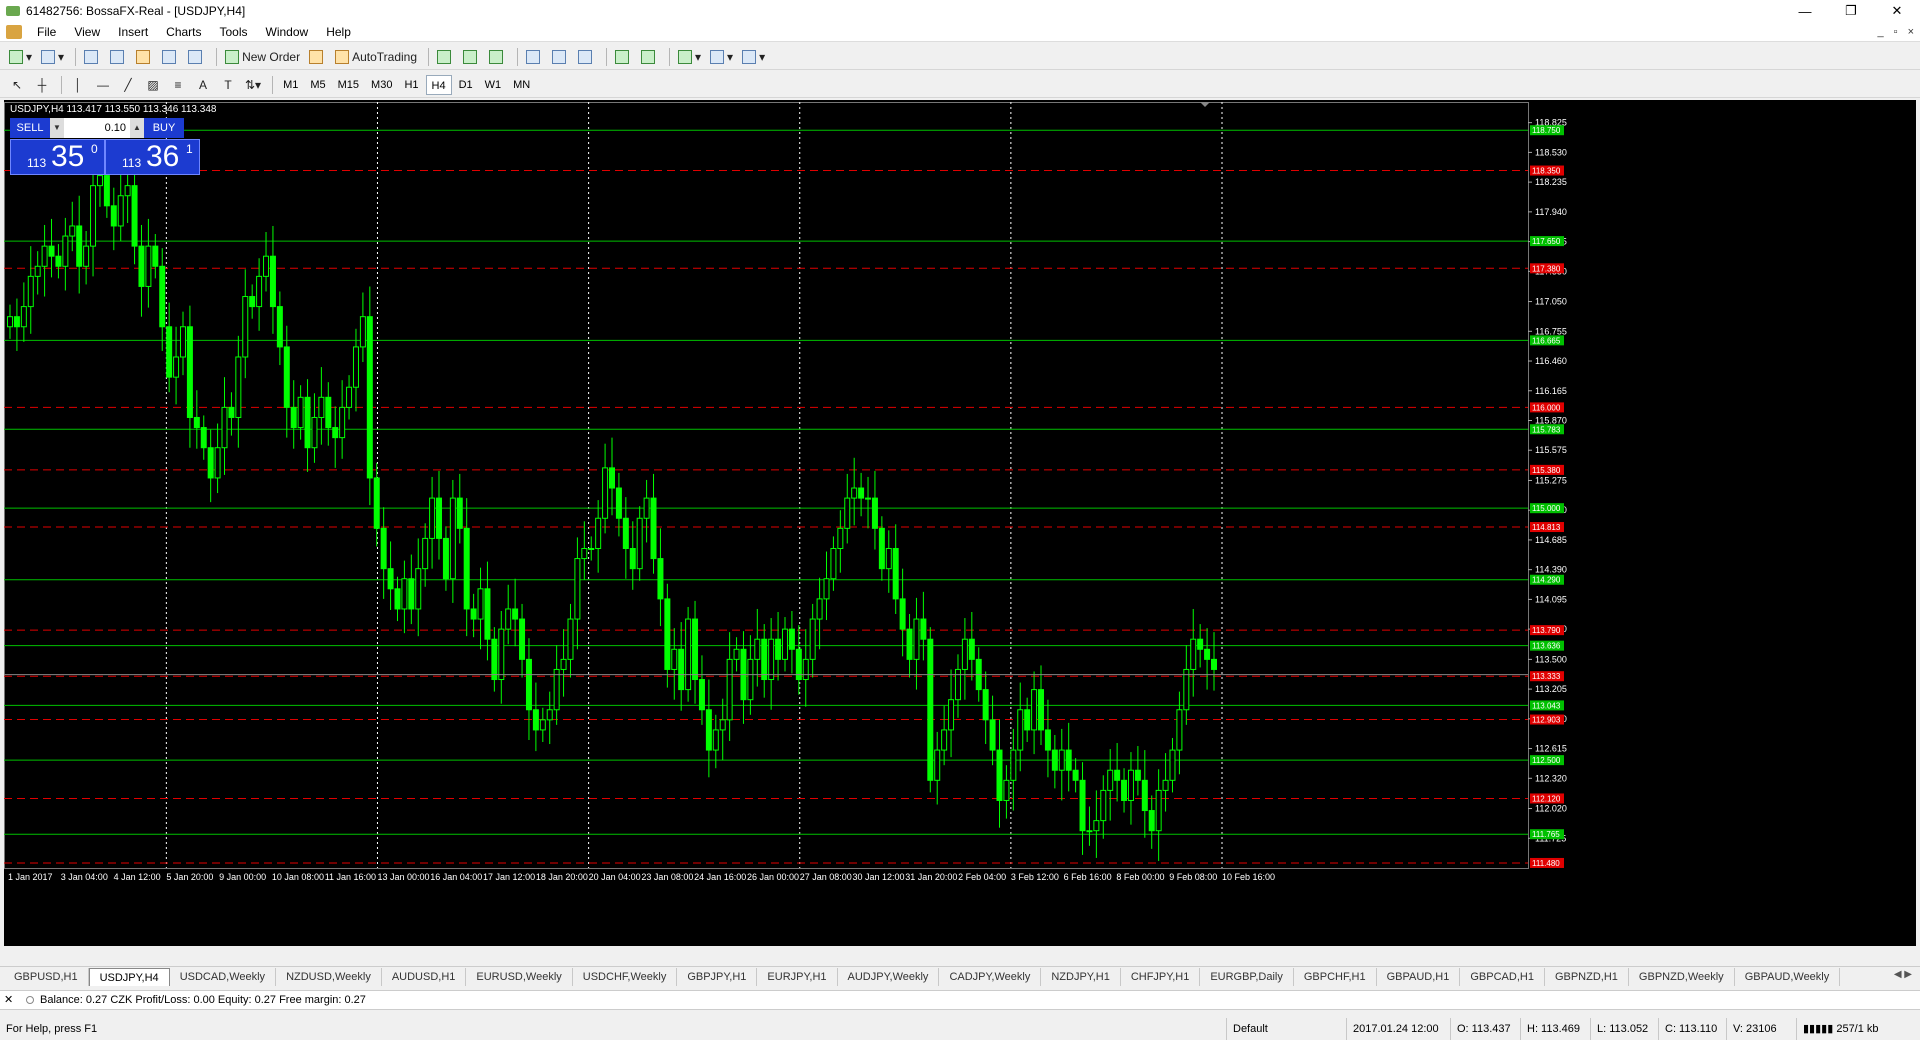 The image size is (1920, 1040). What do you see at coordinates (133, 32) in the screenshot?
I see `menu-insert: Insert` at bounding box center [133, 32].